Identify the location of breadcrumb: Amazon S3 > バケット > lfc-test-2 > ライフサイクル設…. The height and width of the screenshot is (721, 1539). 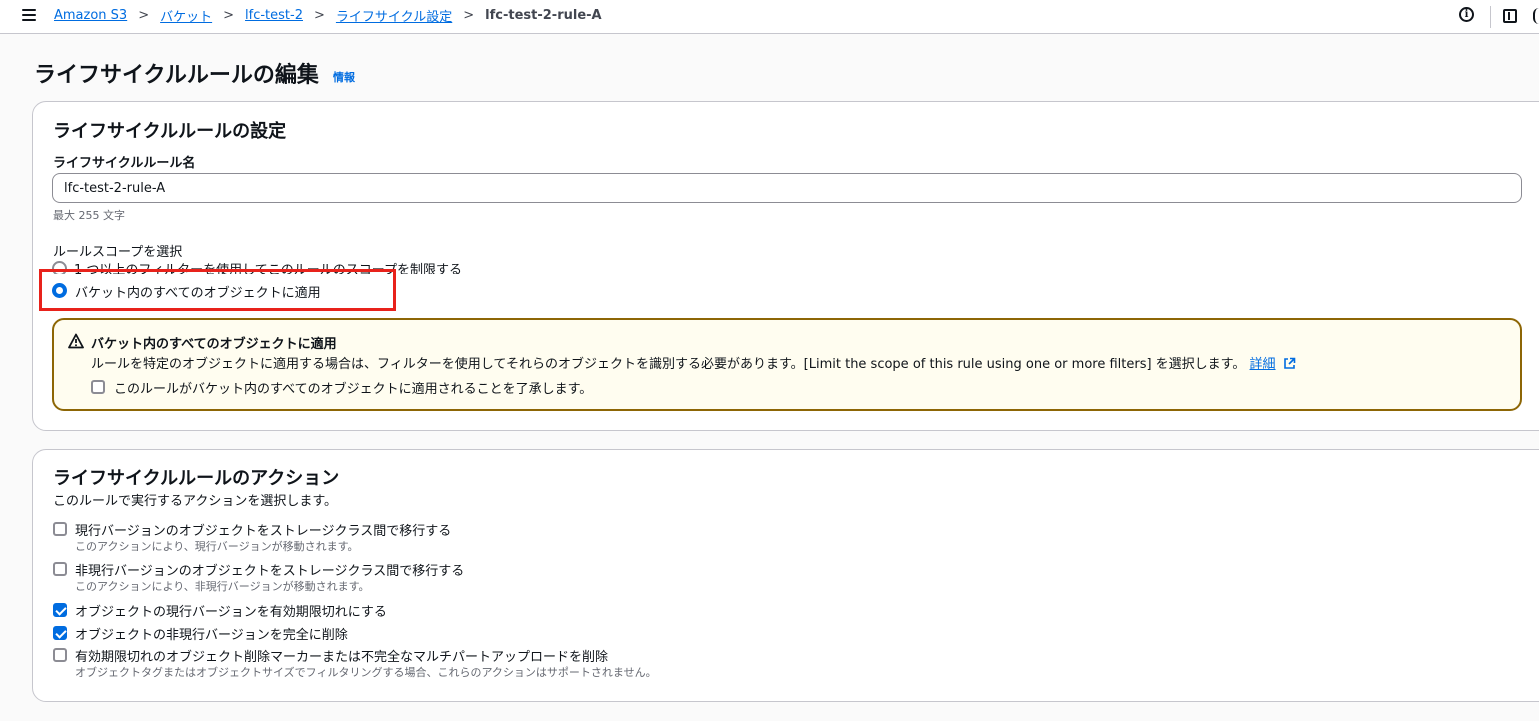
(328, 15).